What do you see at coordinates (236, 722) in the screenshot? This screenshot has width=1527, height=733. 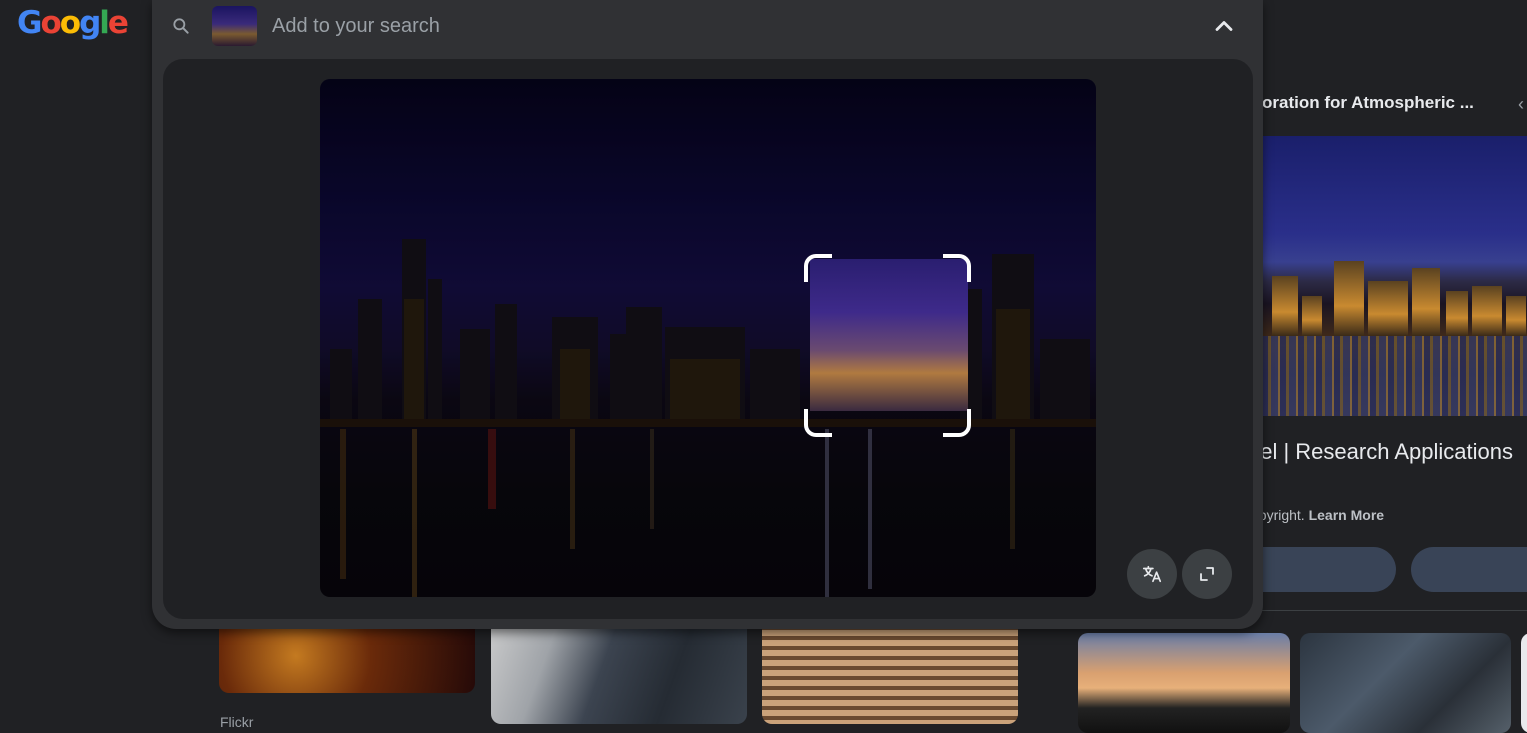 I see `result-source: Flickr` at bounding box center [236, 722].